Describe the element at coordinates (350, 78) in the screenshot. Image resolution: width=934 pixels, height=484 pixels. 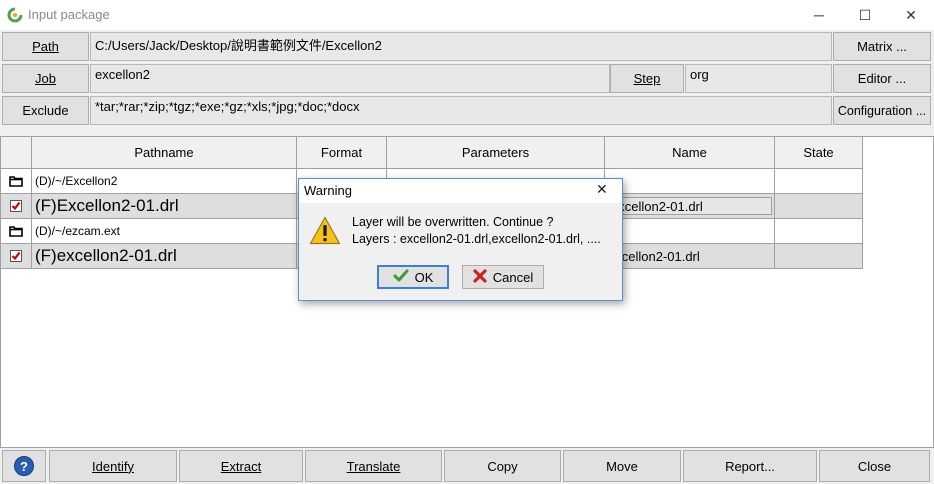
I see `job-field: excellon2` at that location.